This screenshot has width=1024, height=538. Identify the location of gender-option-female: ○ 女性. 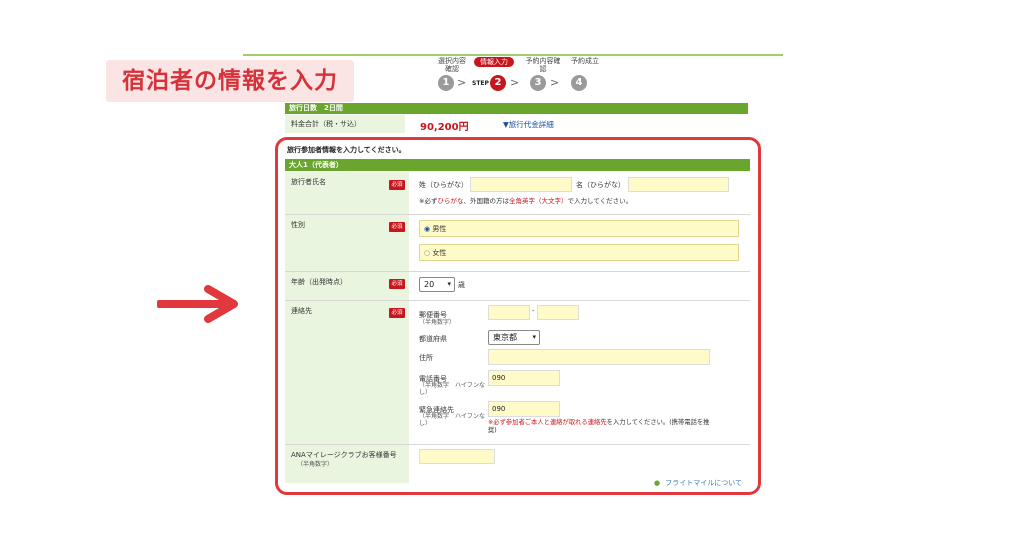
(579, 252).